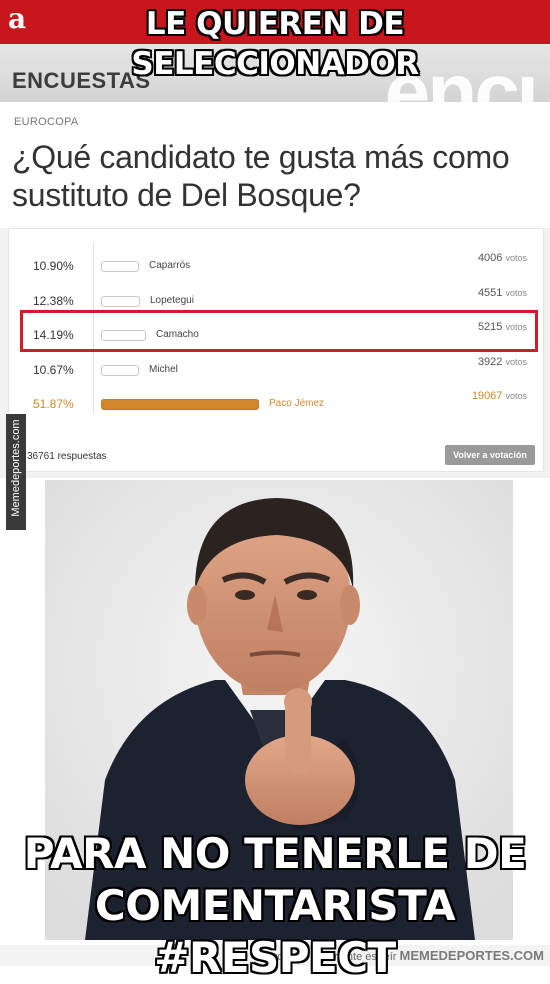  What do you see at coordinates (53, 404) in the screenshot?
I see `poll-percent: 51.87%` at bounding box center [53, 404].